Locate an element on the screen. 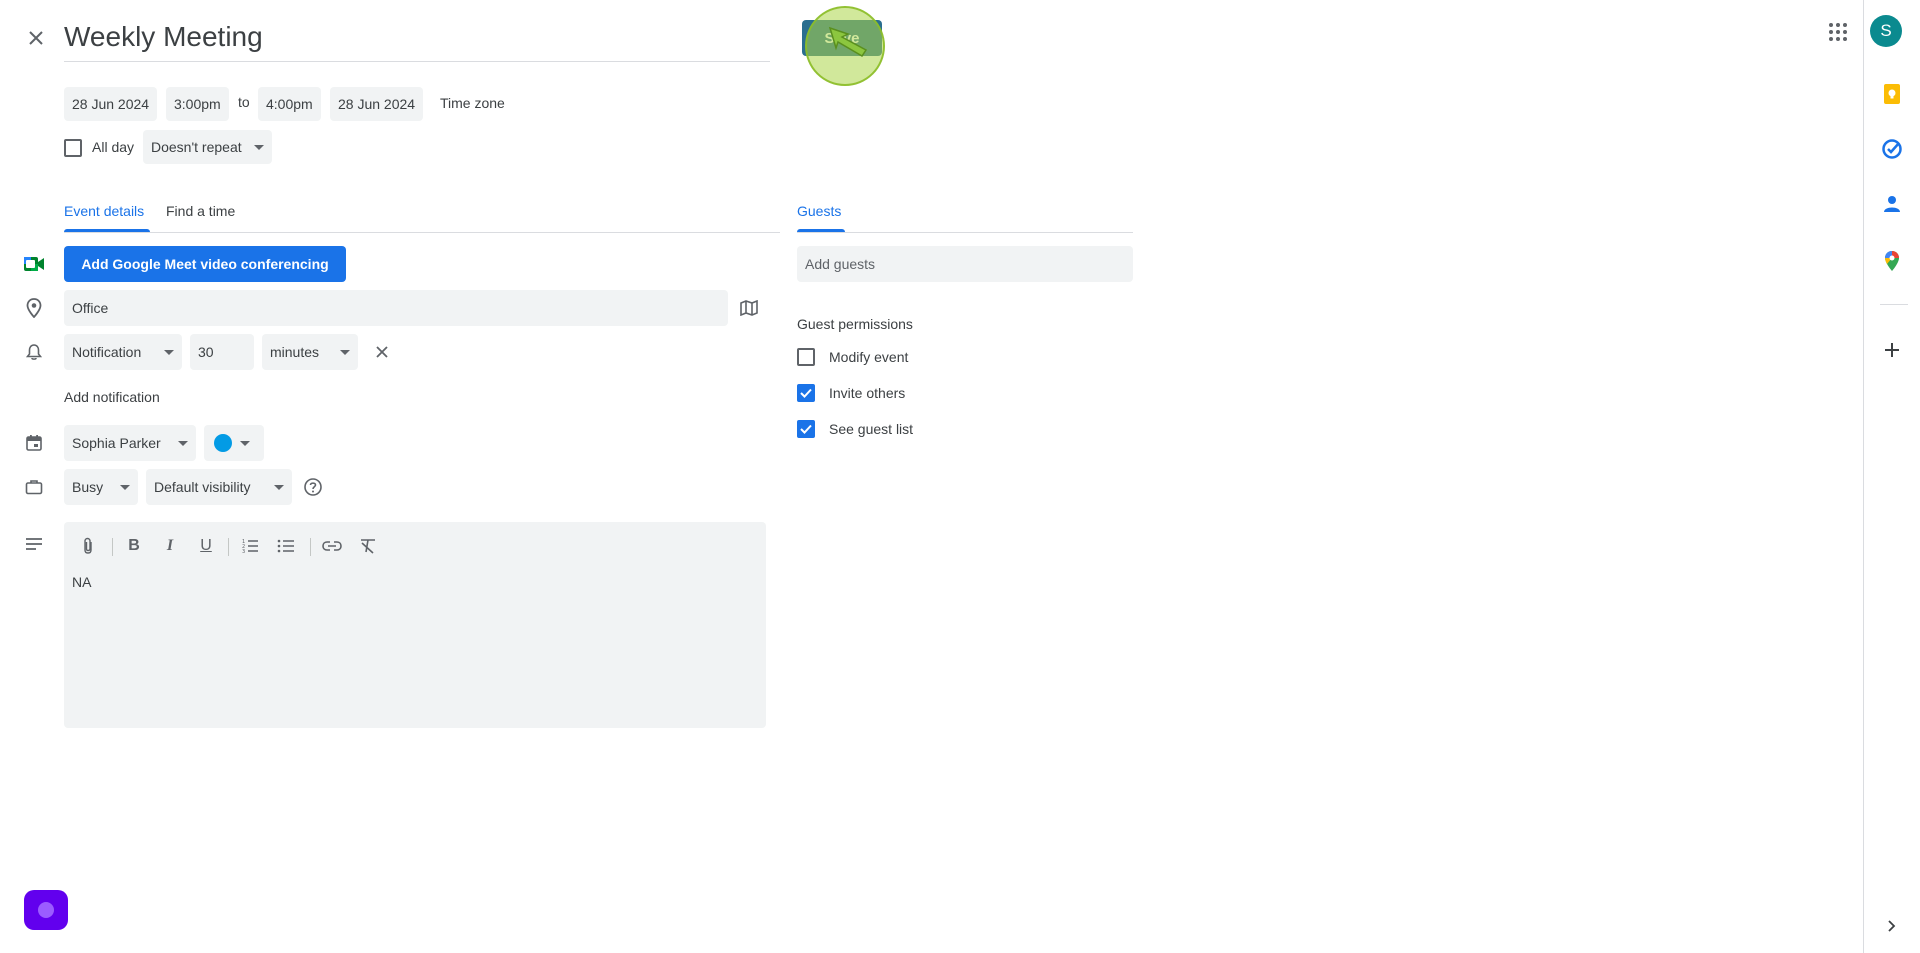 The height and width of the screenshot is (953, 1920). floating-assistant-button is located at coordinates (46, 910).